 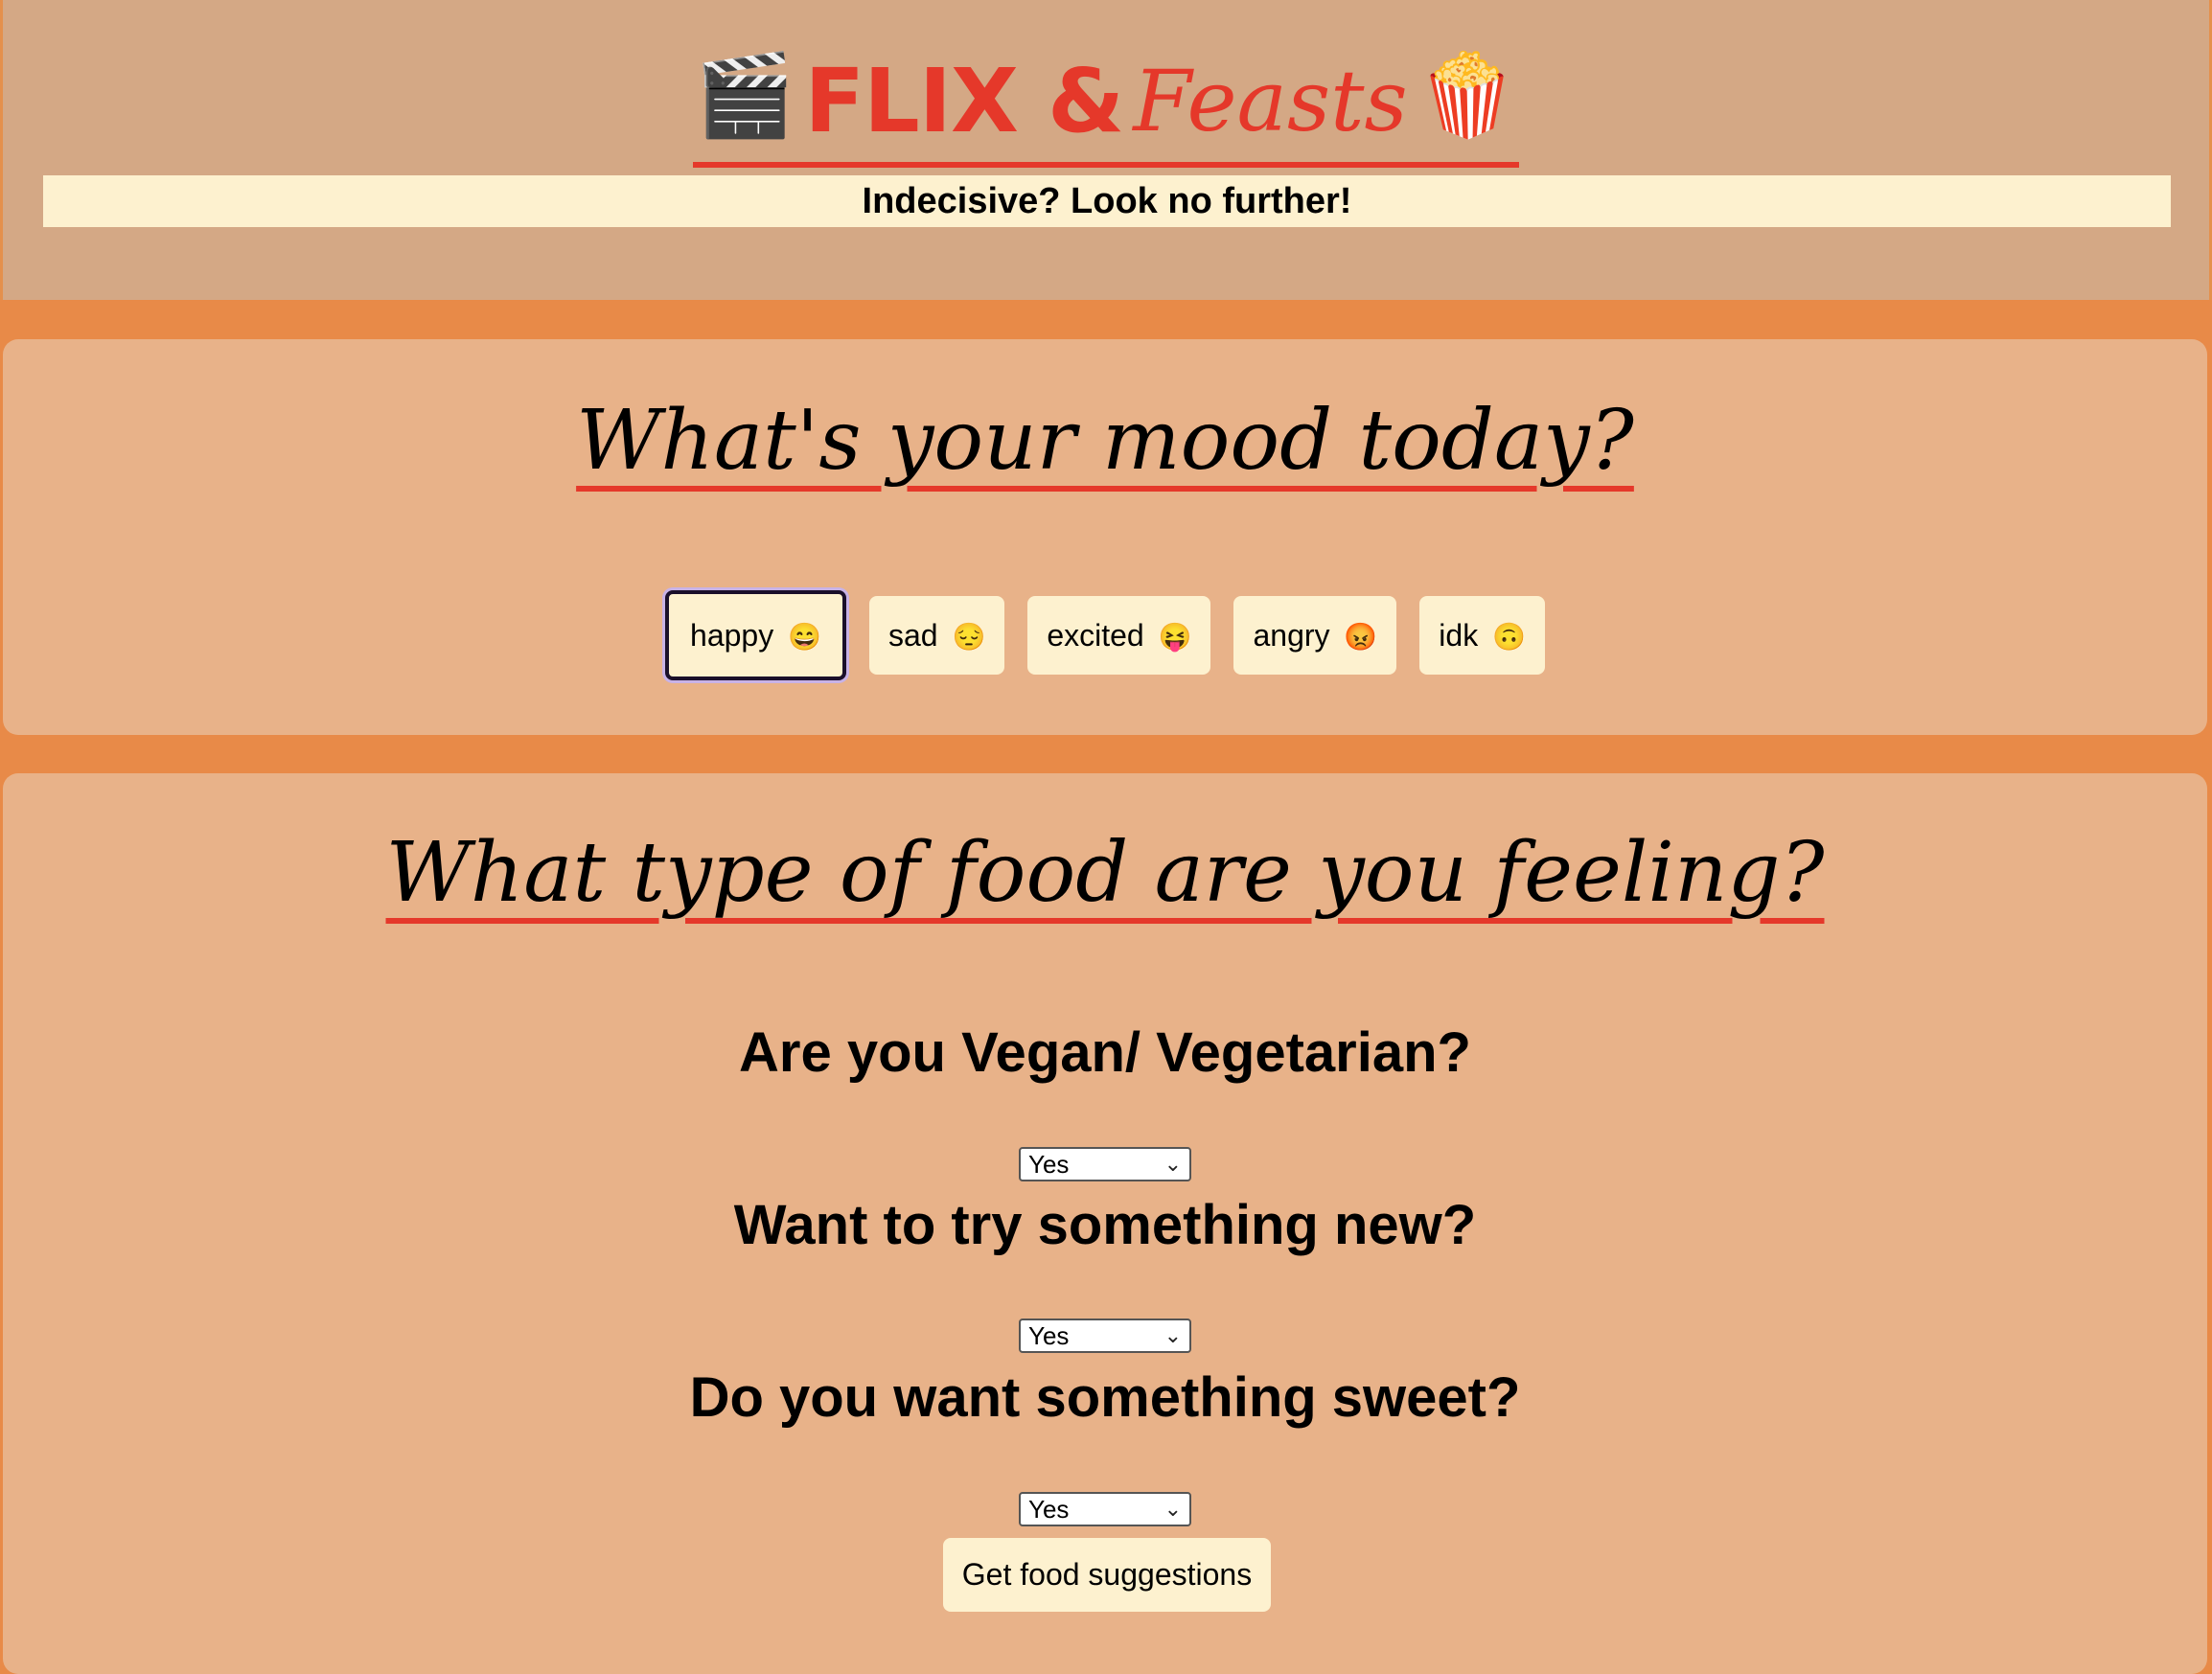 I want to click on food-title-text: What type of food are you feeling?, so click(x=1105, y=873).